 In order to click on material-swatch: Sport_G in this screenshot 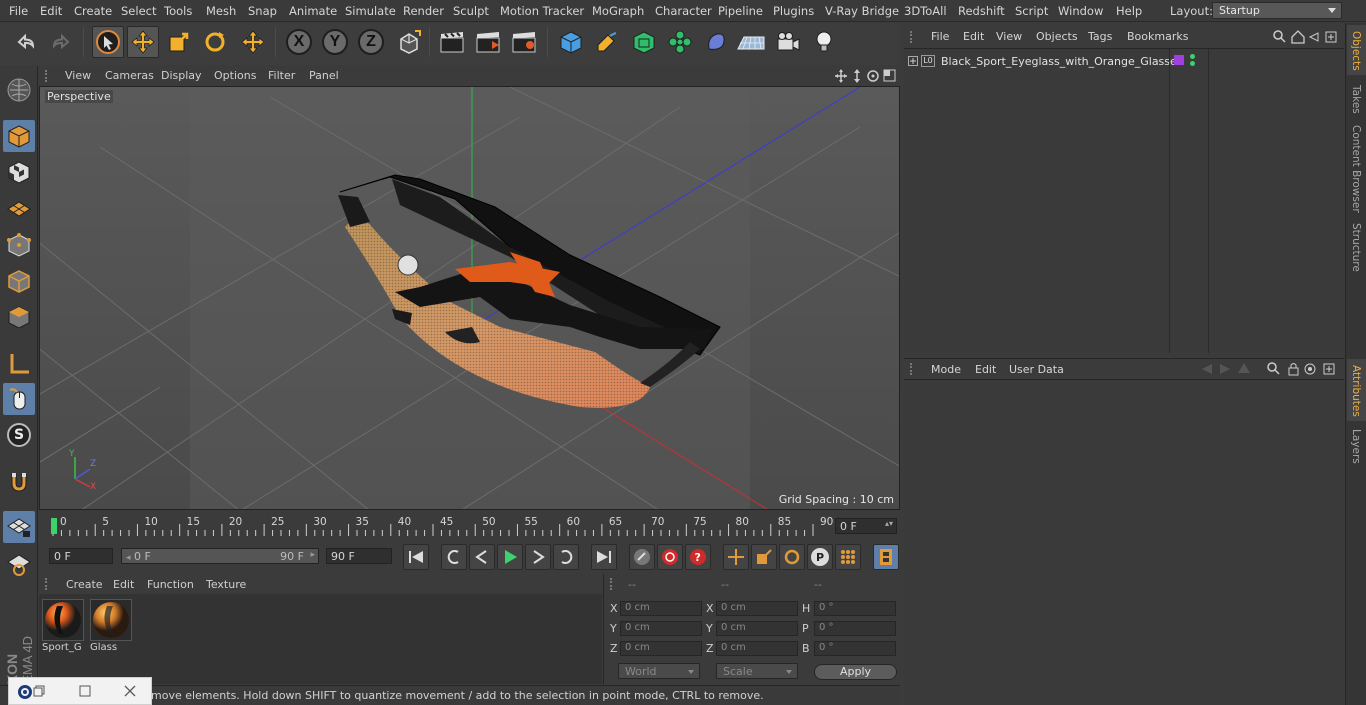, I will do `click(64, 627)`.